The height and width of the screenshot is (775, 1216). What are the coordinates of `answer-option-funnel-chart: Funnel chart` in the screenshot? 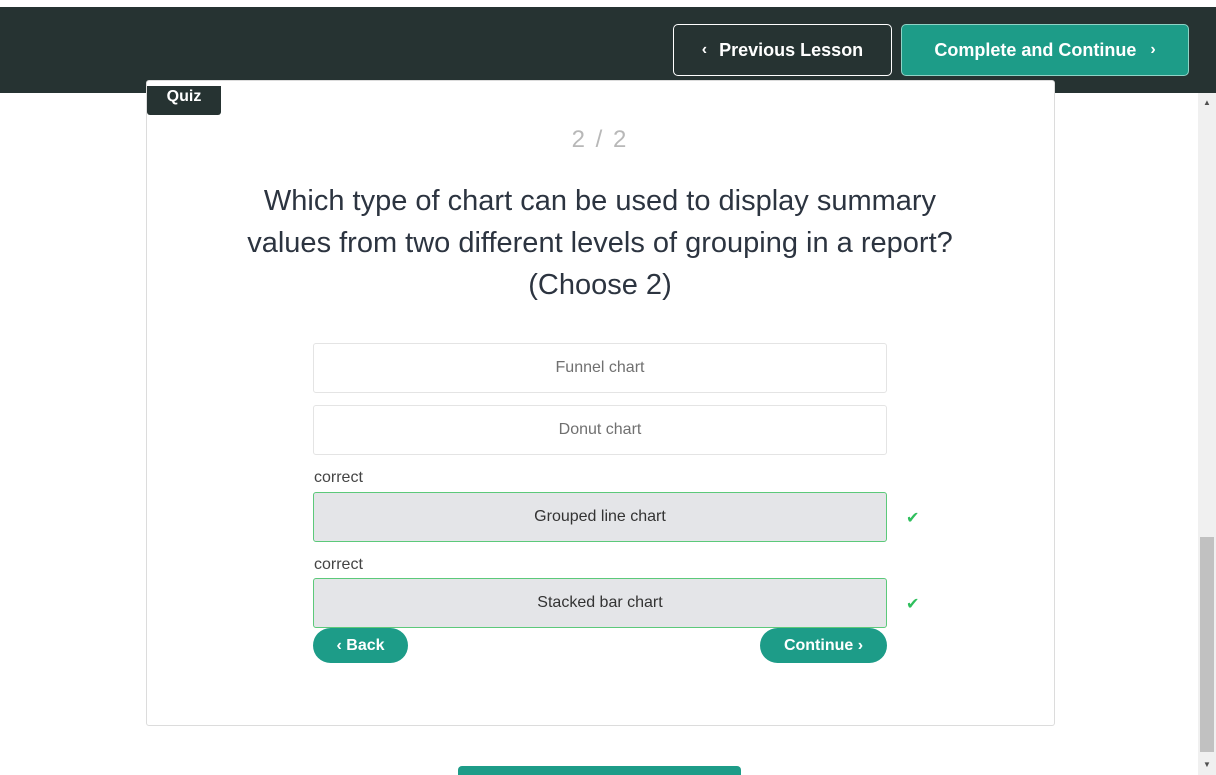 It's located at (600, 368).